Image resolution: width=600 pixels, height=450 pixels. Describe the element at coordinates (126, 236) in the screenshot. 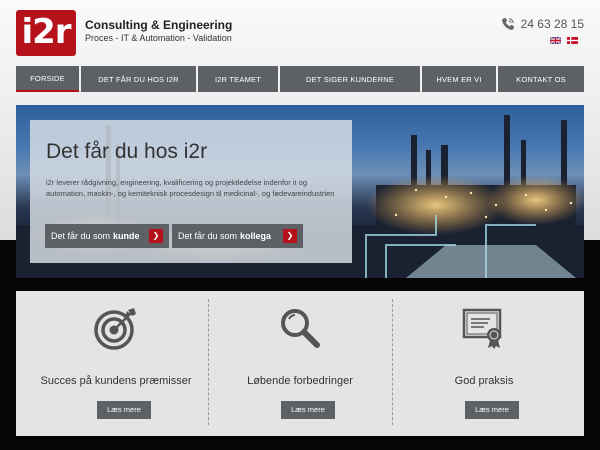

I see `kunde-button-bold: kunde` at that location.